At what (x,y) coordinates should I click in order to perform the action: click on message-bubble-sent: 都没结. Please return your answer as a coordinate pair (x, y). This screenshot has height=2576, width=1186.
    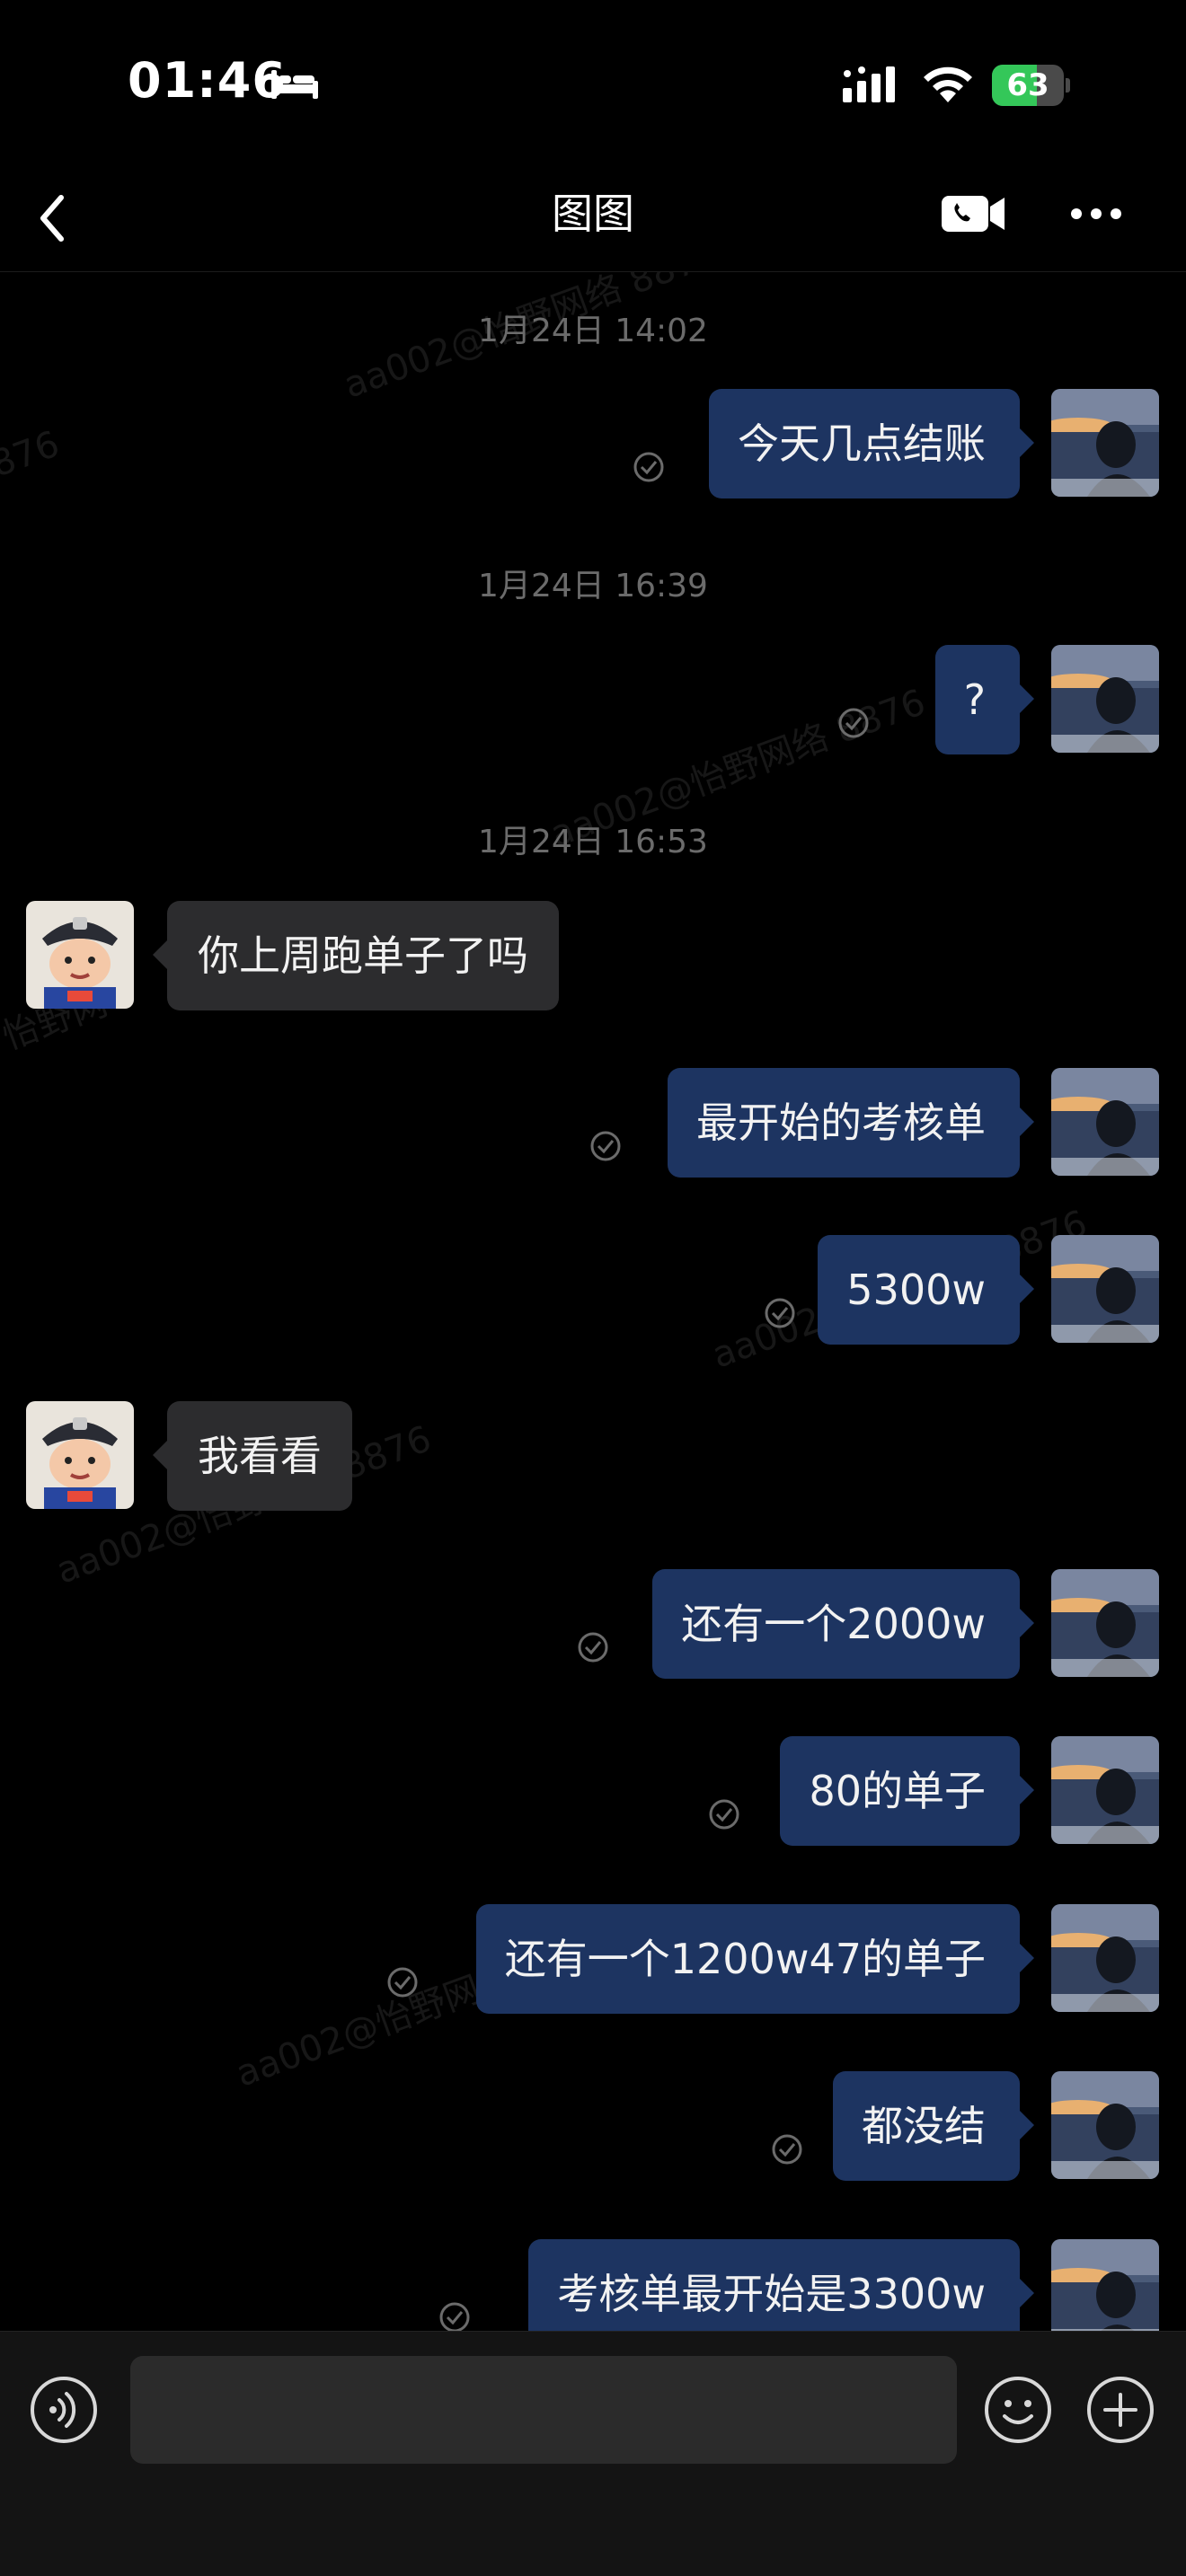
    Looking at the image, I should click on (933, 2126).